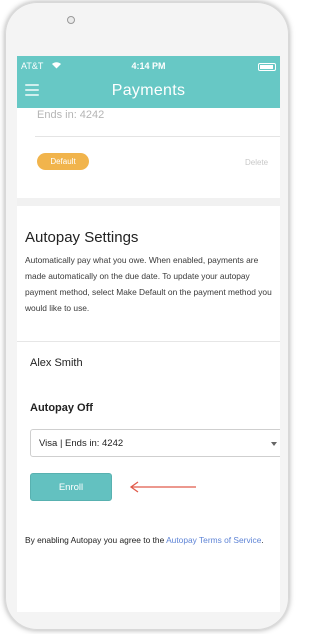 The height and width of the screenshot is (634, 320). I want to click on status-time: 4:14 PM, so click(148, 66).